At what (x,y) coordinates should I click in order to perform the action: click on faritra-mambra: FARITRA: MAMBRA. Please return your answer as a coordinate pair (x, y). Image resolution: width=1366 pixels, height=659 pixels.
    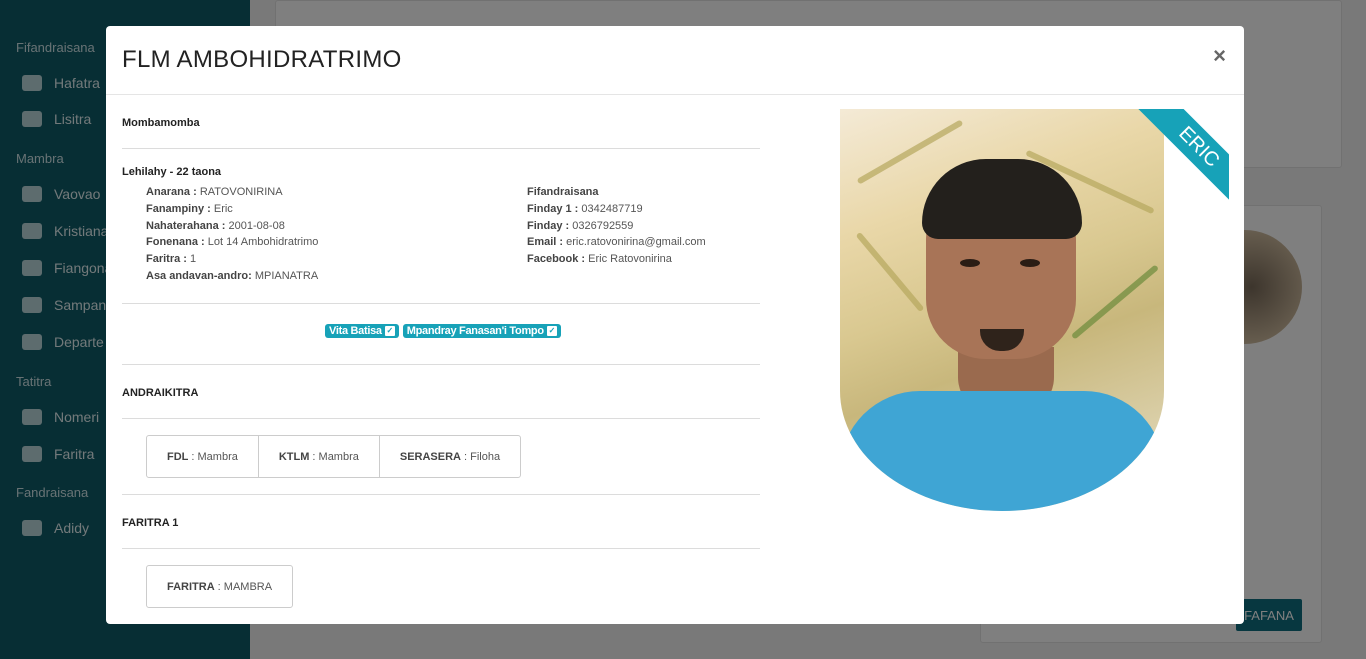
    Looking at the image, I should click on (219, 586).